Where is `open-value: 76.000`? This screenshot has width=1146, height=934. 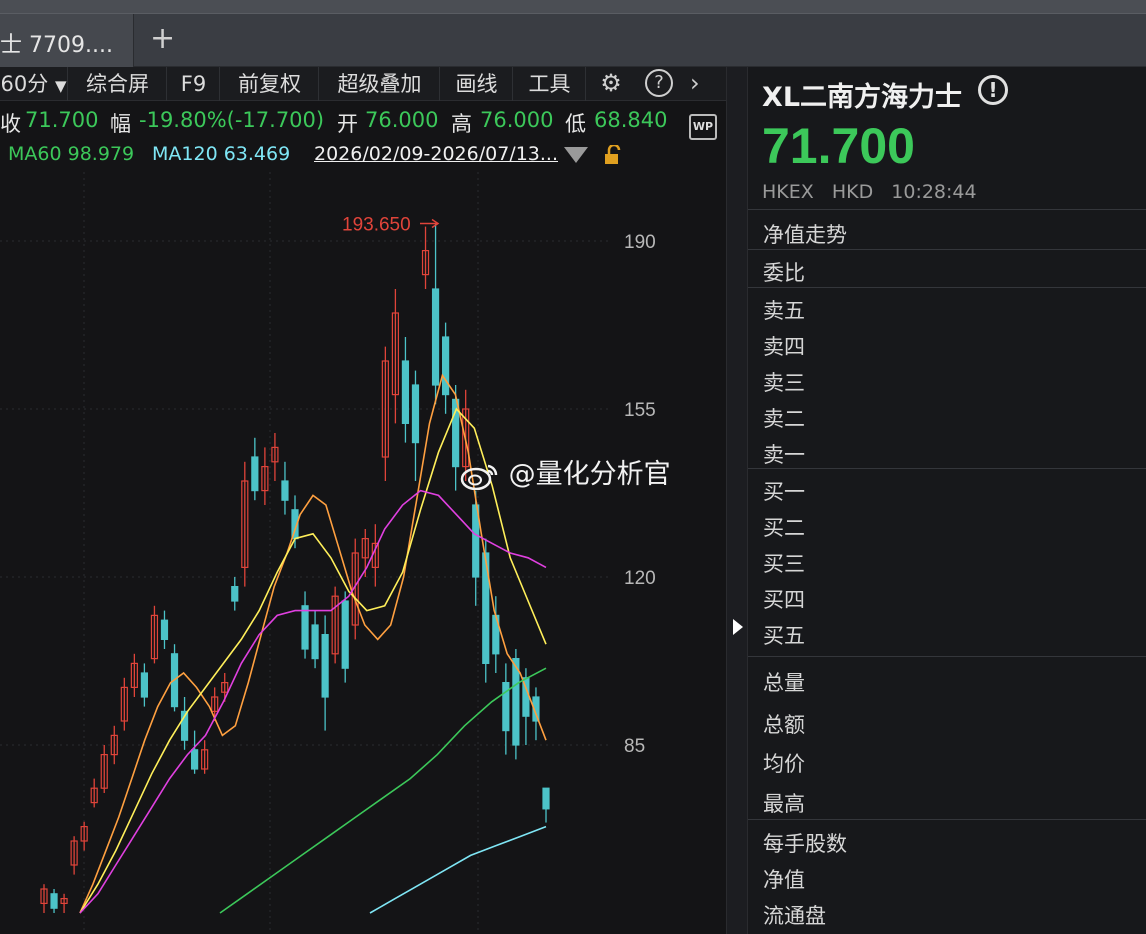 open-value: 76.000 is located at coordinates (402, 120).